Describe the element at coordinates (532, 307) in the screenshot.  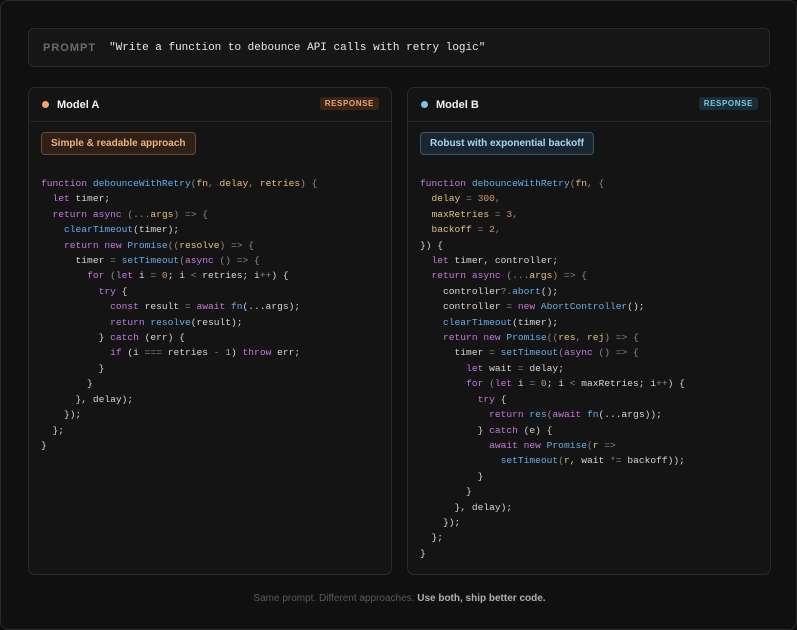
I see `code-line: controller = new AbortController();` at that location.